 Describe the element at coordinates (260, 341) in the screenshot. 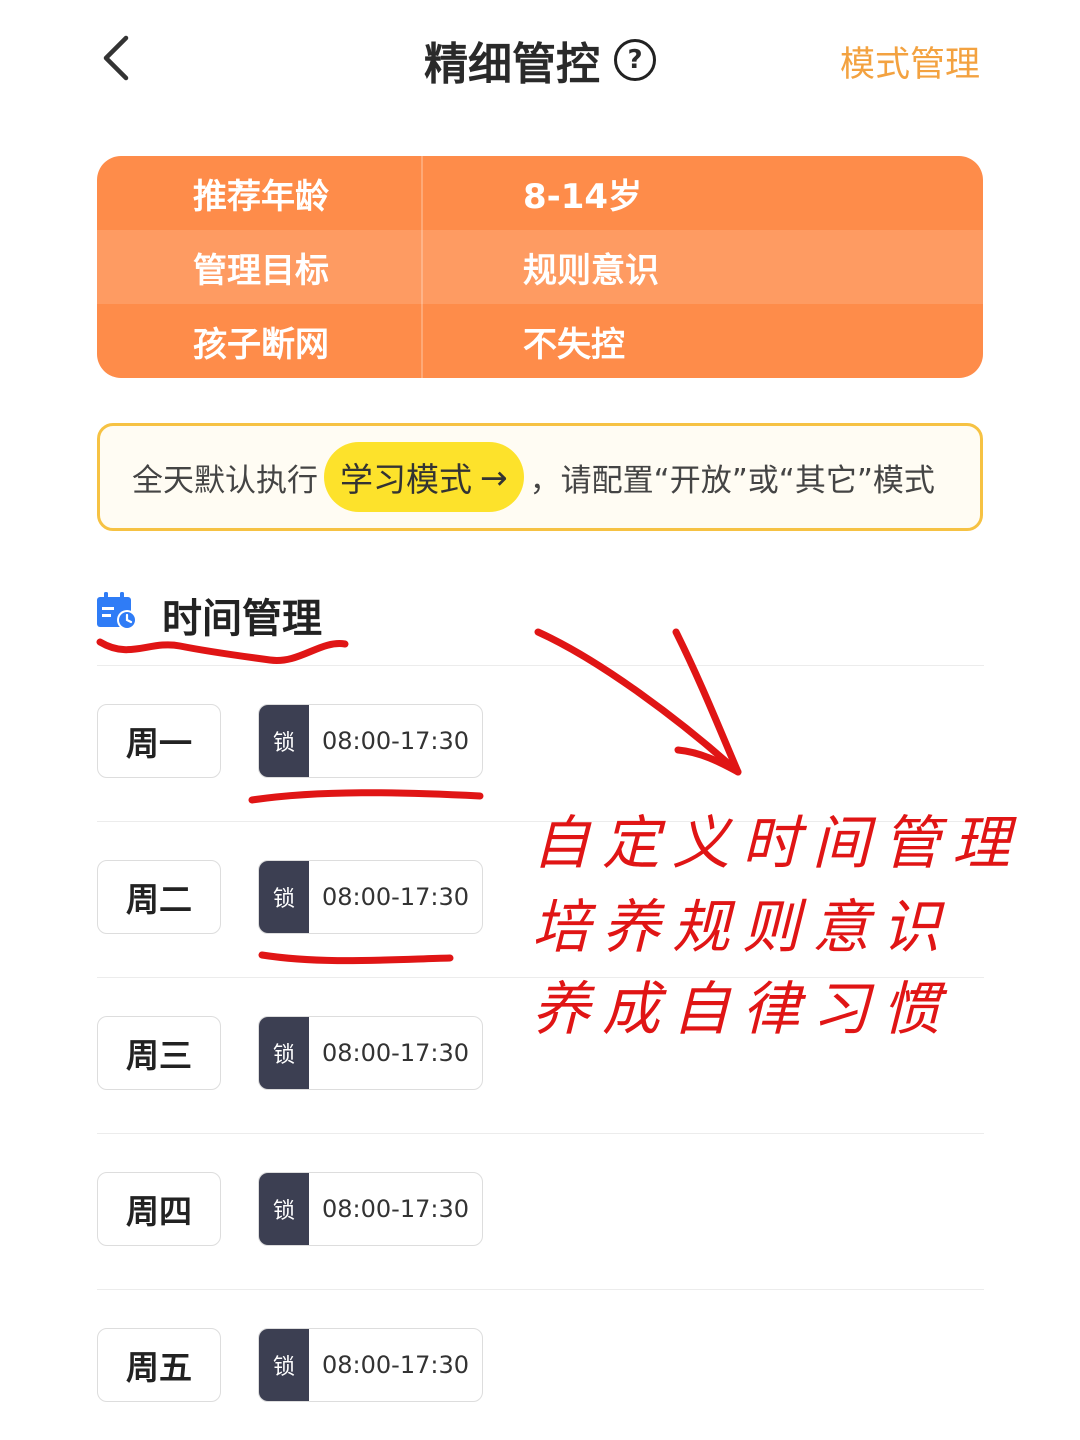

I see `info-key: 孩子断网` at that location.